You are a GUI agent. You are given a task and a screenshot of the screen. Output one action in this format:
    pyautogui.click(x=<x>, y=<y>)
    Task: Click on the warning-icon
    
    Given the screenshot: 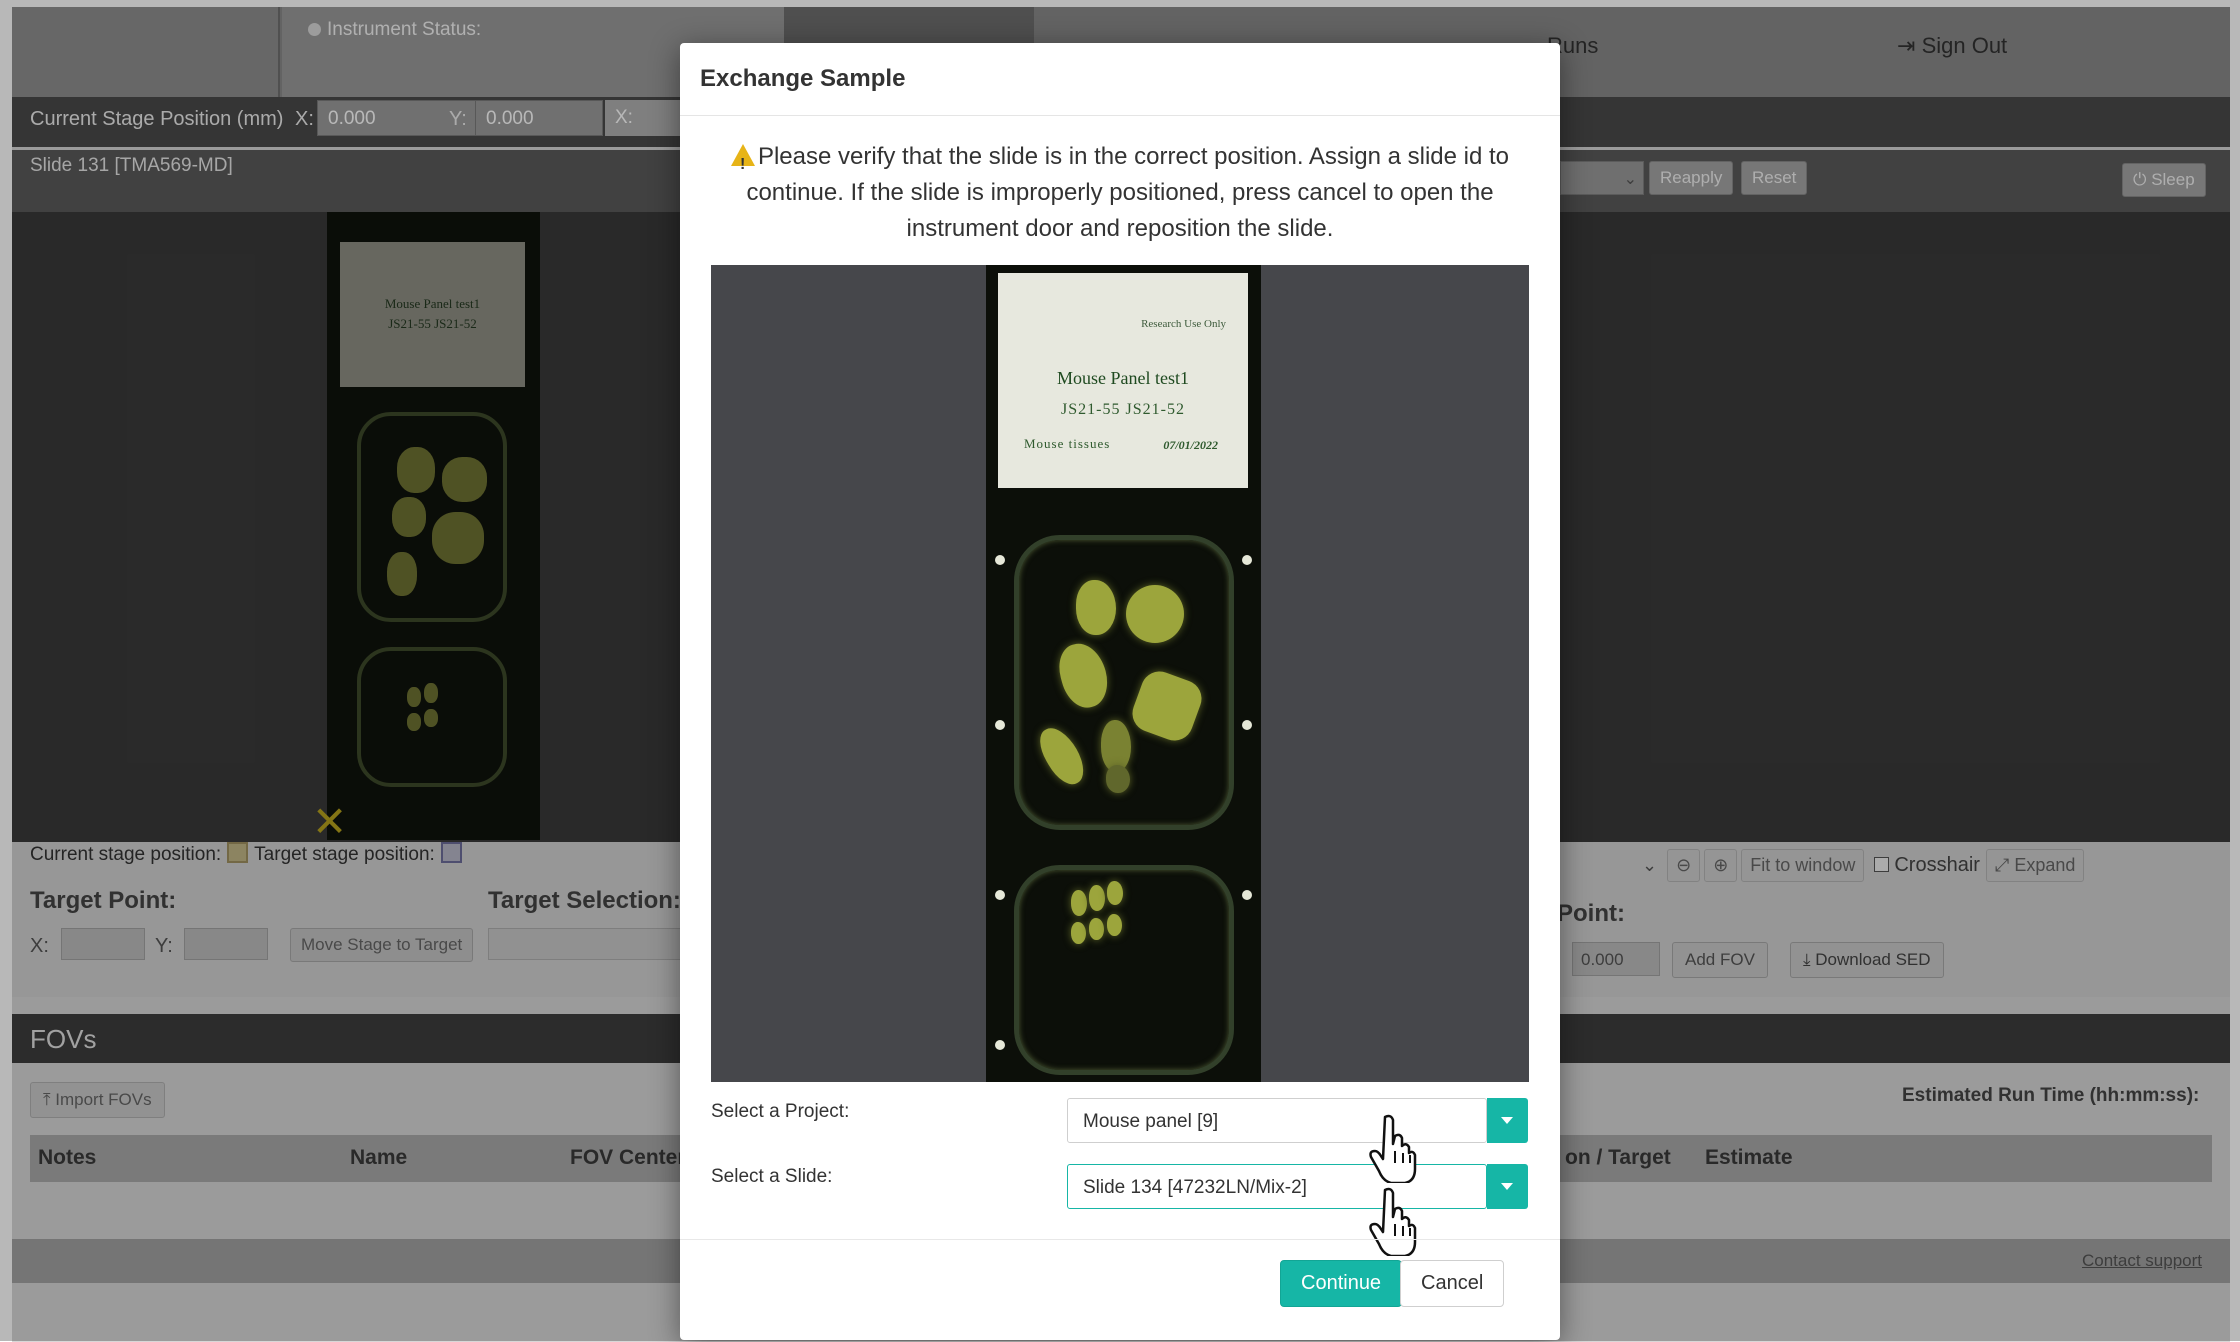 What is the action you would take?
    pyautogui.click(x=742, y=163)
    